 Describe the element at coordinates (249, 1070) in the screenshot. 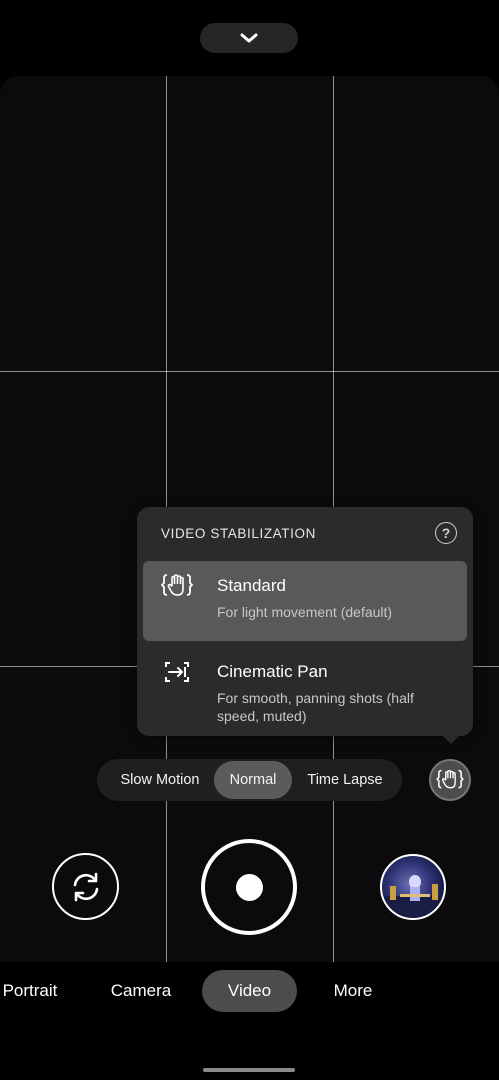

I see `home-indicator` at that location.